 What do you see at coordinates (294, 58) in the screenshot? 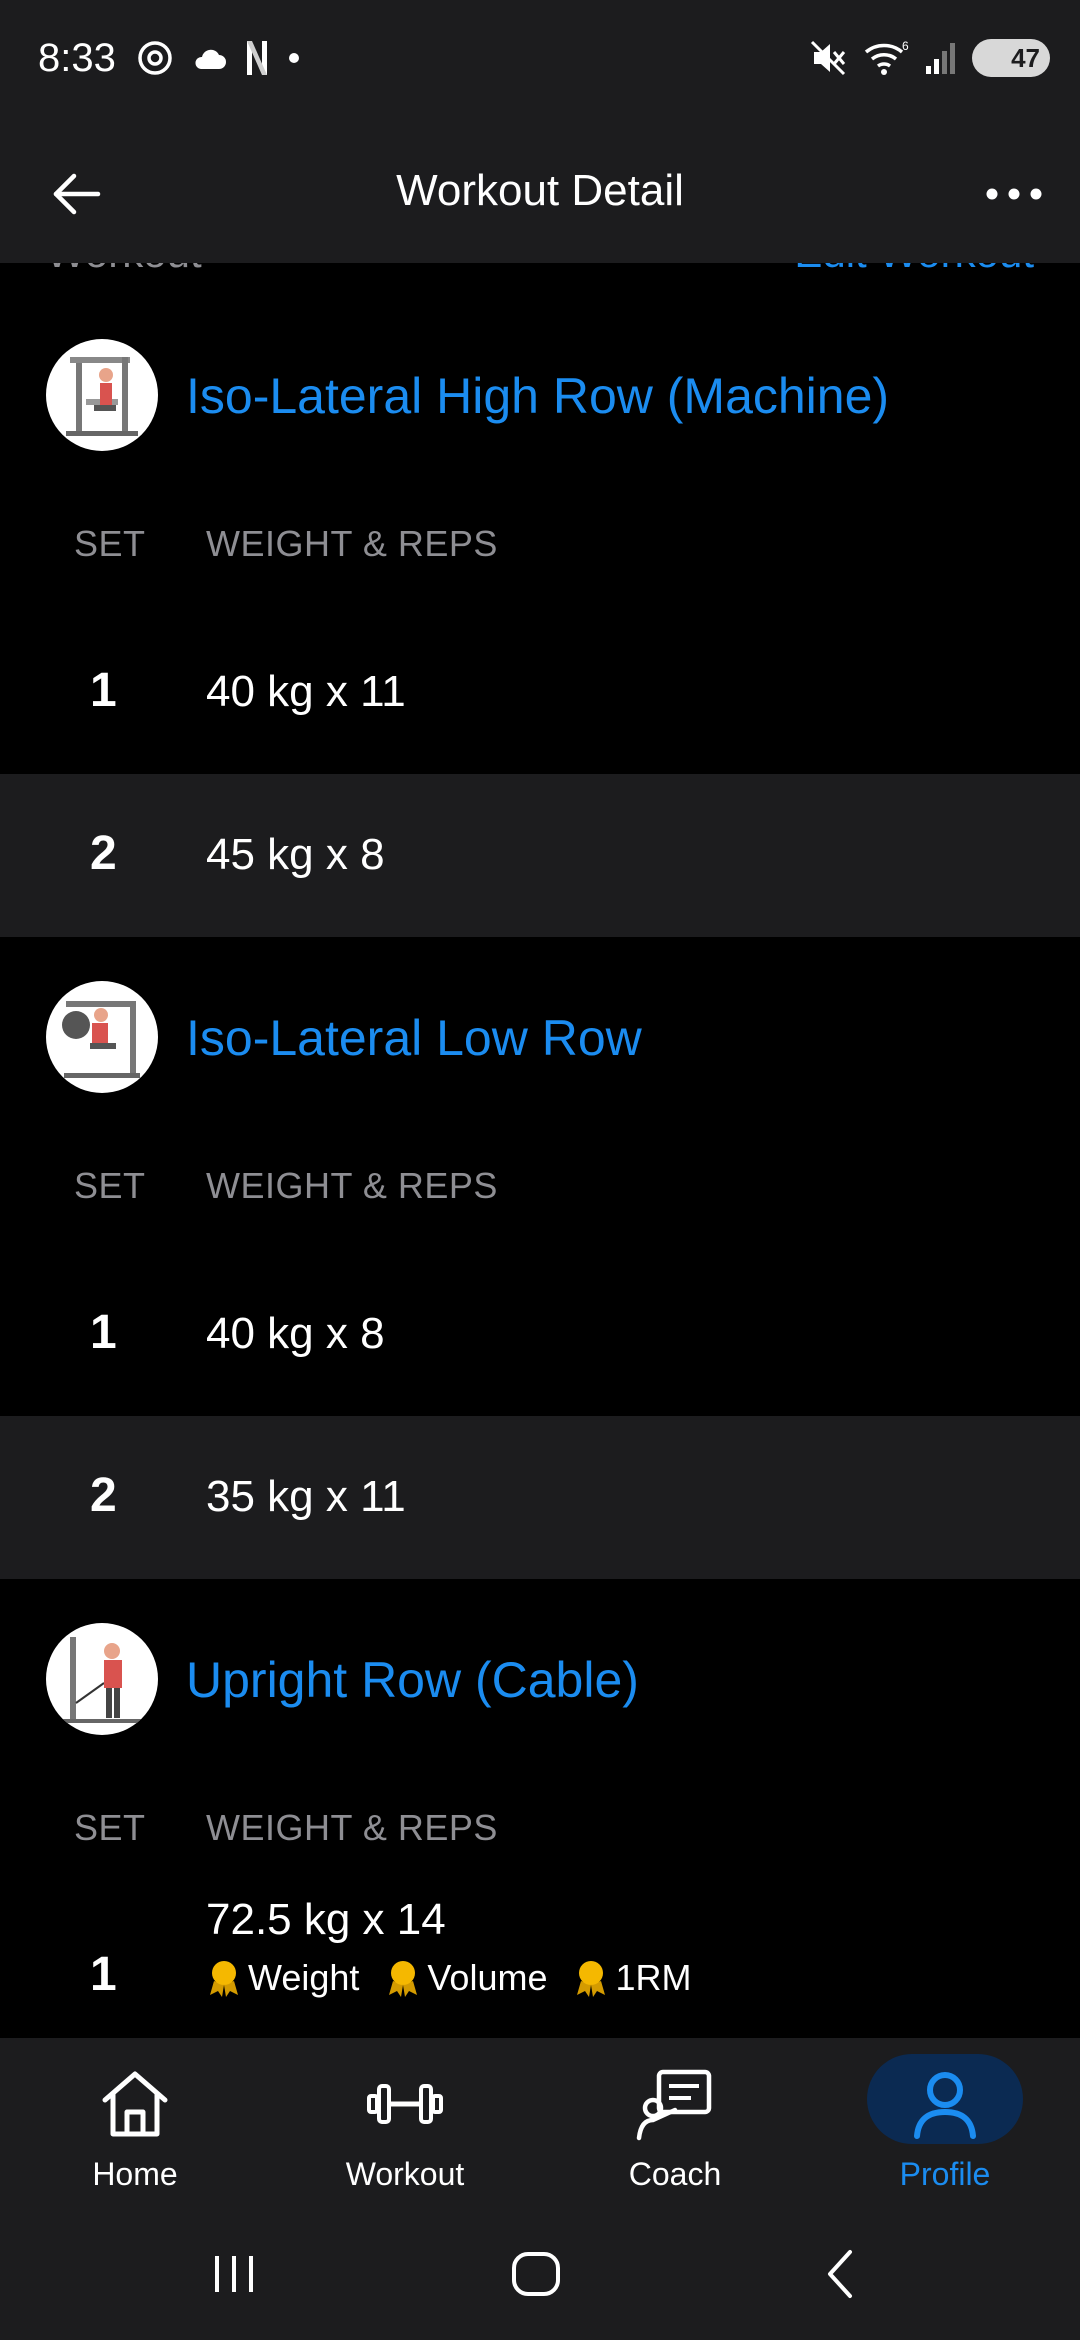
I see `notification-dot-icon` at bounding box center [294, 58].